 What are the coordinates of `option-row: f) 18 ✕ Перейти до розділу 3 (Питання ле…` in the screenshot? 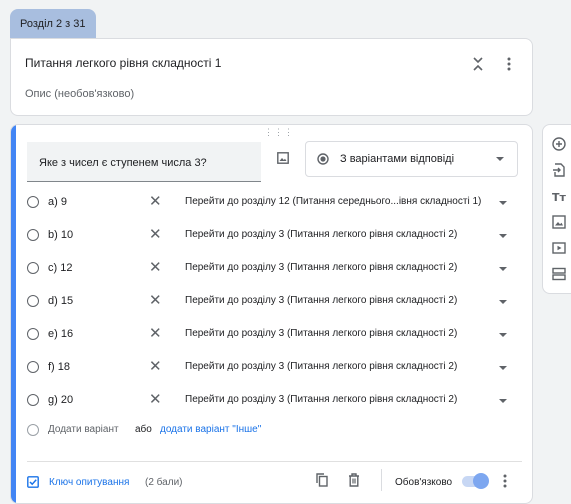 It's located at (274, 368).